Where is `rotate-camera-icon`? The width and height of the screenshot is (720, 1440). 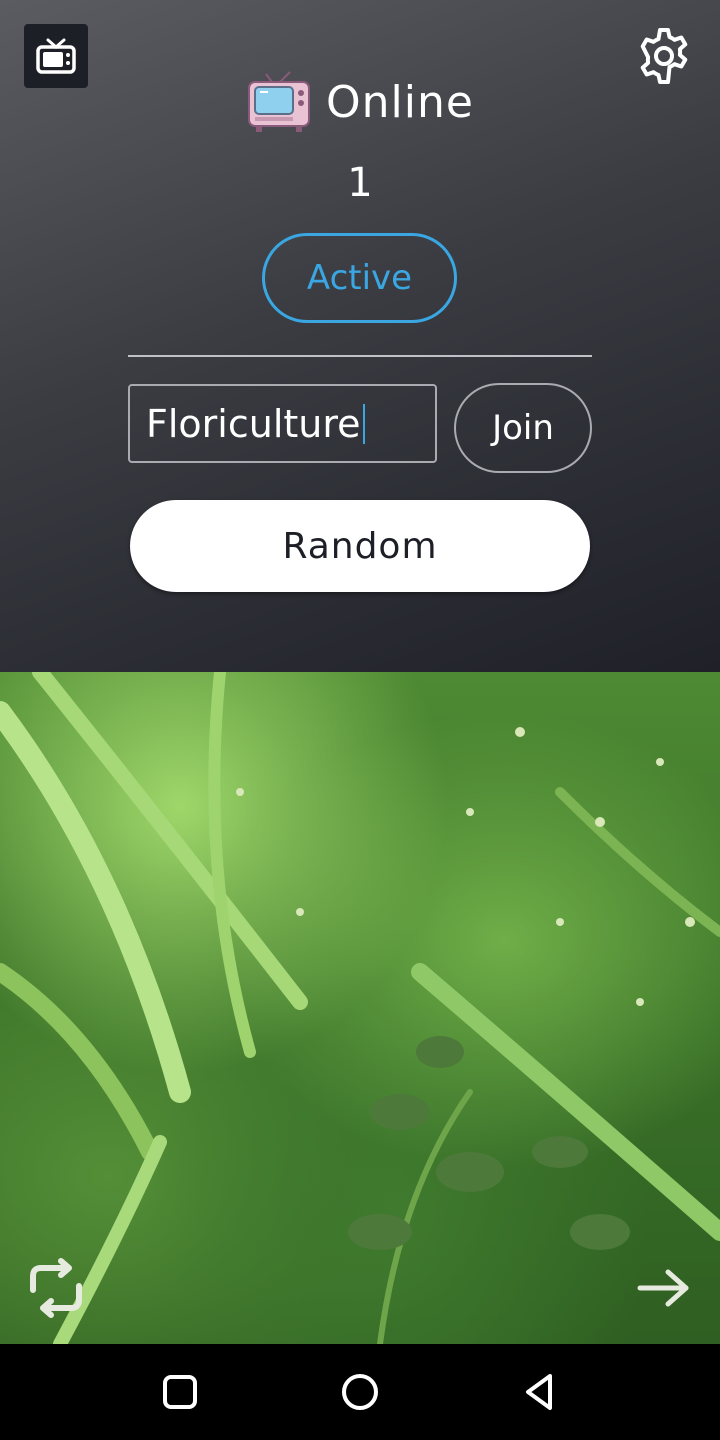 rotate-camera-icon is located at coordinates (56, 1288).